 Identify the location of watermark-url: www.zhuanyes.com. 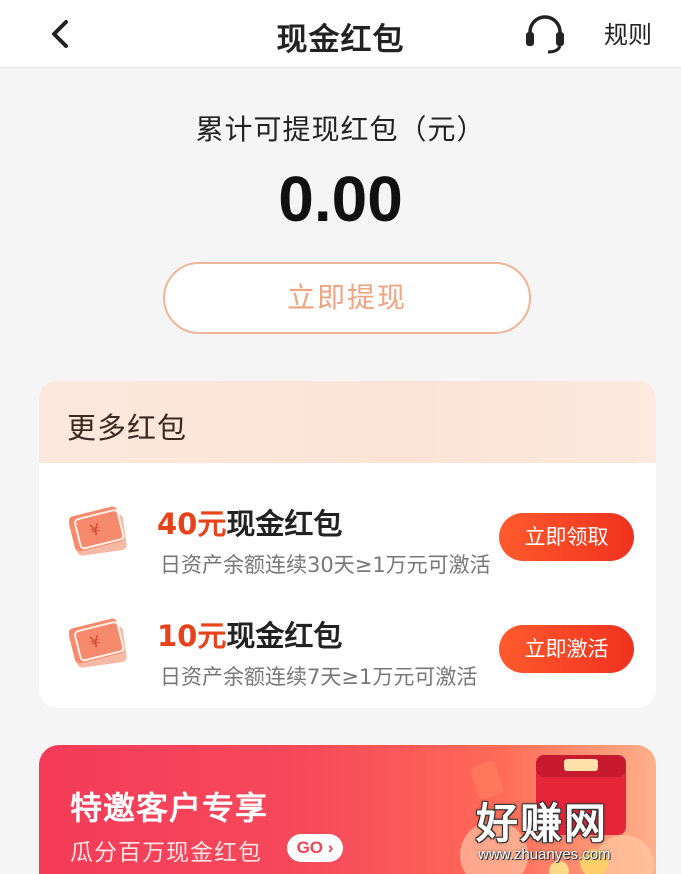
(544, 854).